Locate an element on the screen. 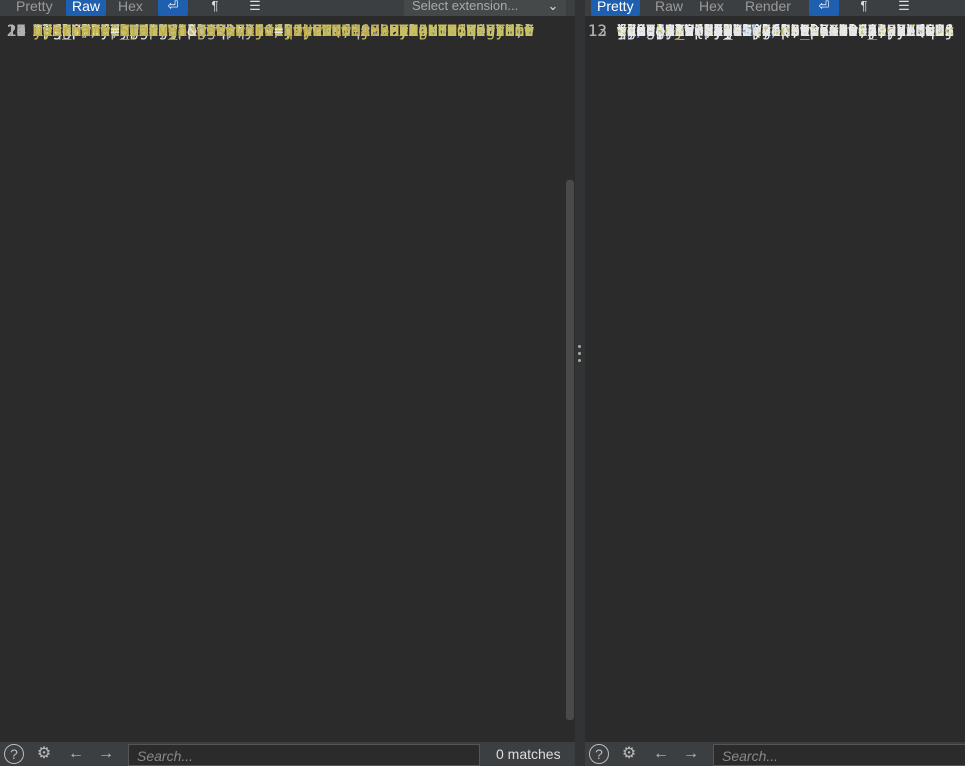 The width and height of the screenshot is (965, 766). match-count: 0 matches is located at coordinates (528, 754).